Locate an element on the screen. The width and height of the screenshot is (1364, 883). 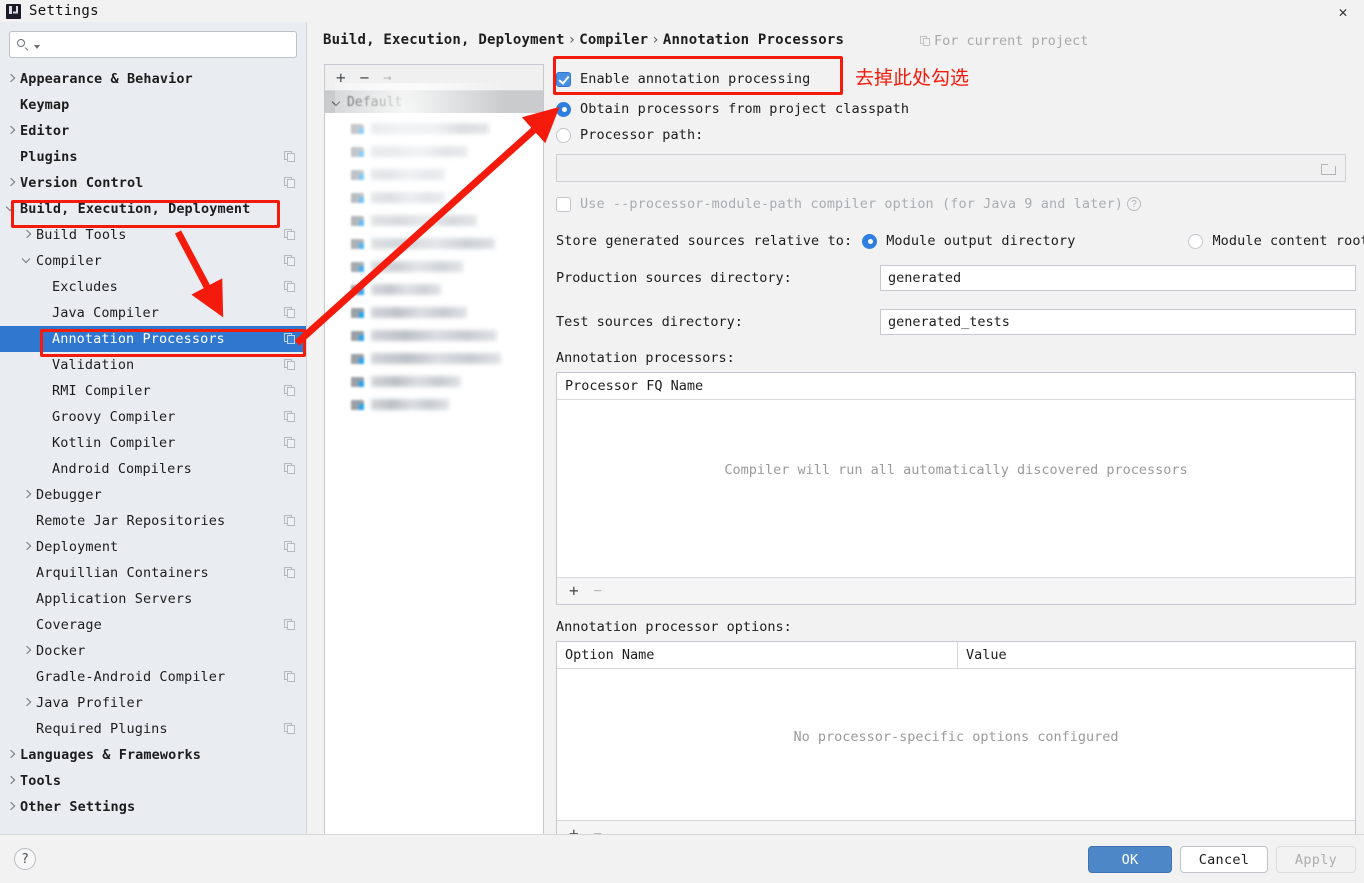
processor-path-radio is located at coordinates (563, 135).